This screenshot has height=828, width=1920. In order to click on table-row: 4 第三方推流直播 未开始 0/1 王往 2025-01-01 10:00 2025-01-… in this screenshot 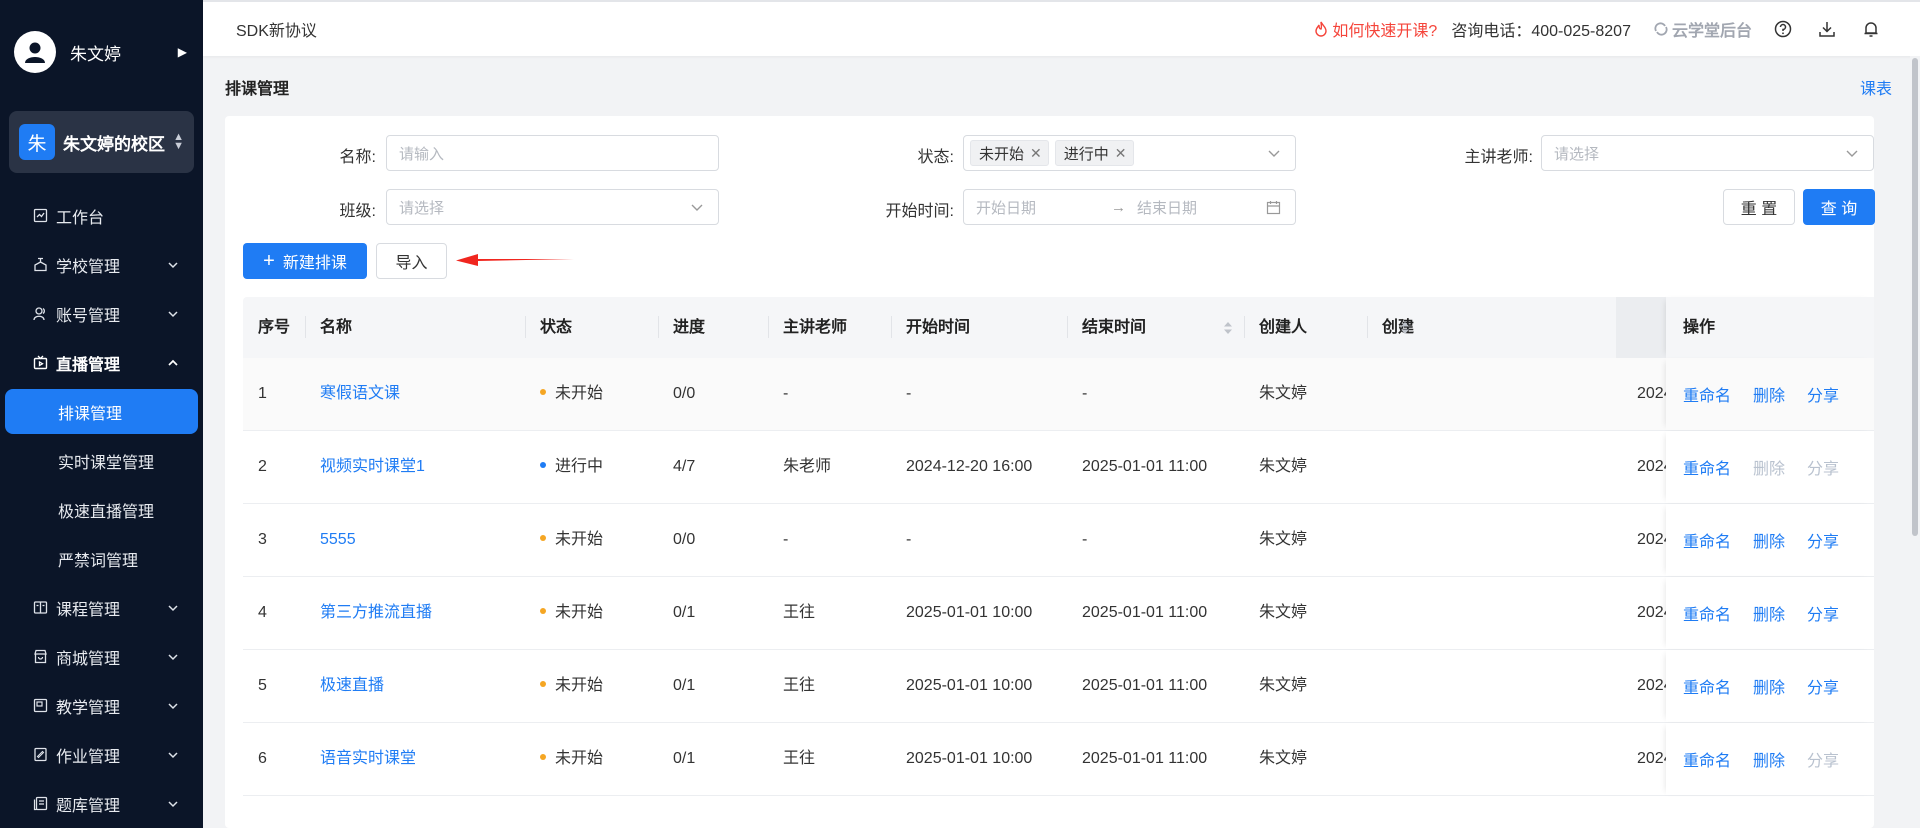, I will do `click(1058, 613)`.